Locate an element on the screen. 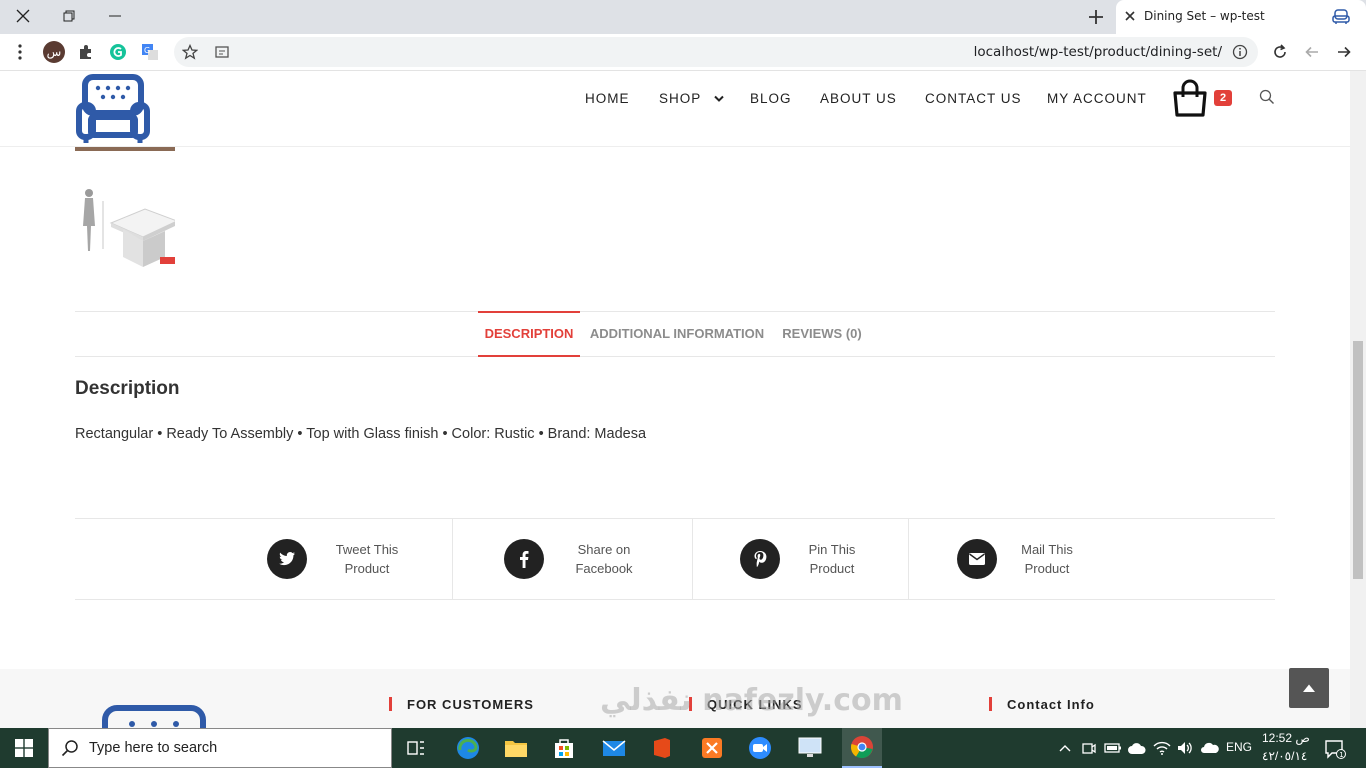  taskbar-zoom is located at coordinates (760, 748).